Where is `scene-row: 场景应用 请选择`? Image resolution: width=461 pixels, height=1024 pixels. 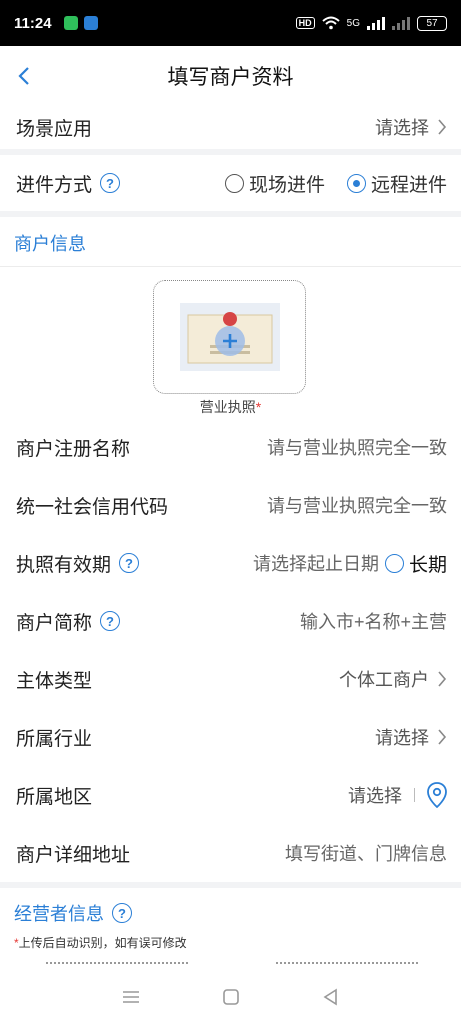 scene-row: 场景应用 请选择 is located at coordinates (230, 127).